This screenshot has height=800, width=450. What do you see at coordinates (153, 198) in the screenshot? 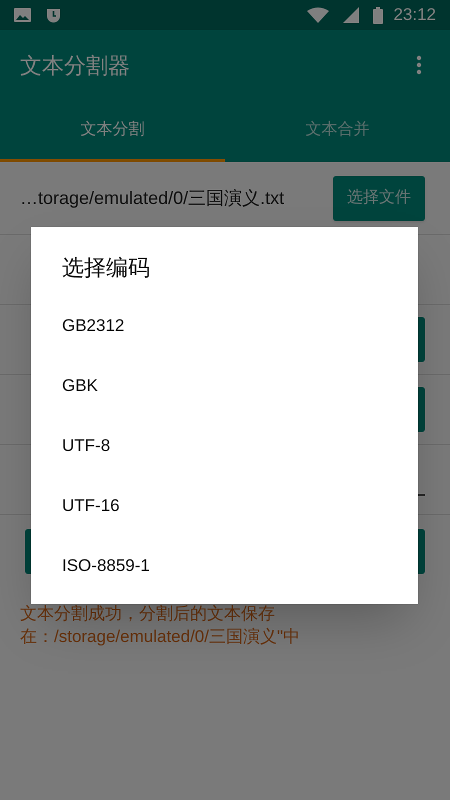
I see `file-path: …torage/emulated/0/三国演义.txt` at bounding box center [153, 198].